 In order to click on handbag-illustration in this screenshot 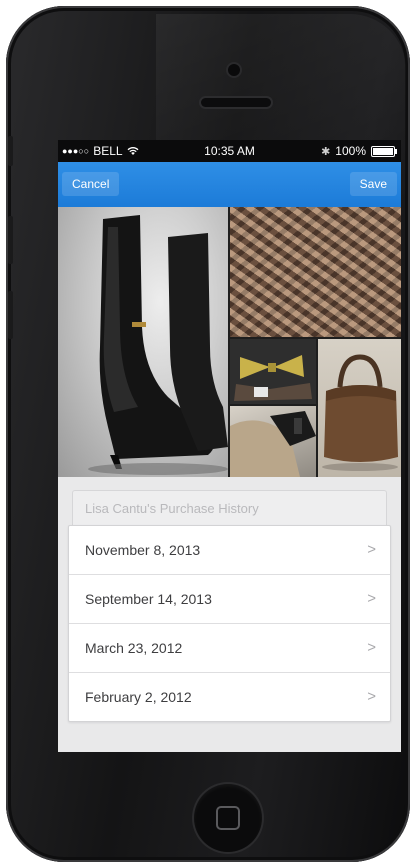, I will do `click(360, 412)`.